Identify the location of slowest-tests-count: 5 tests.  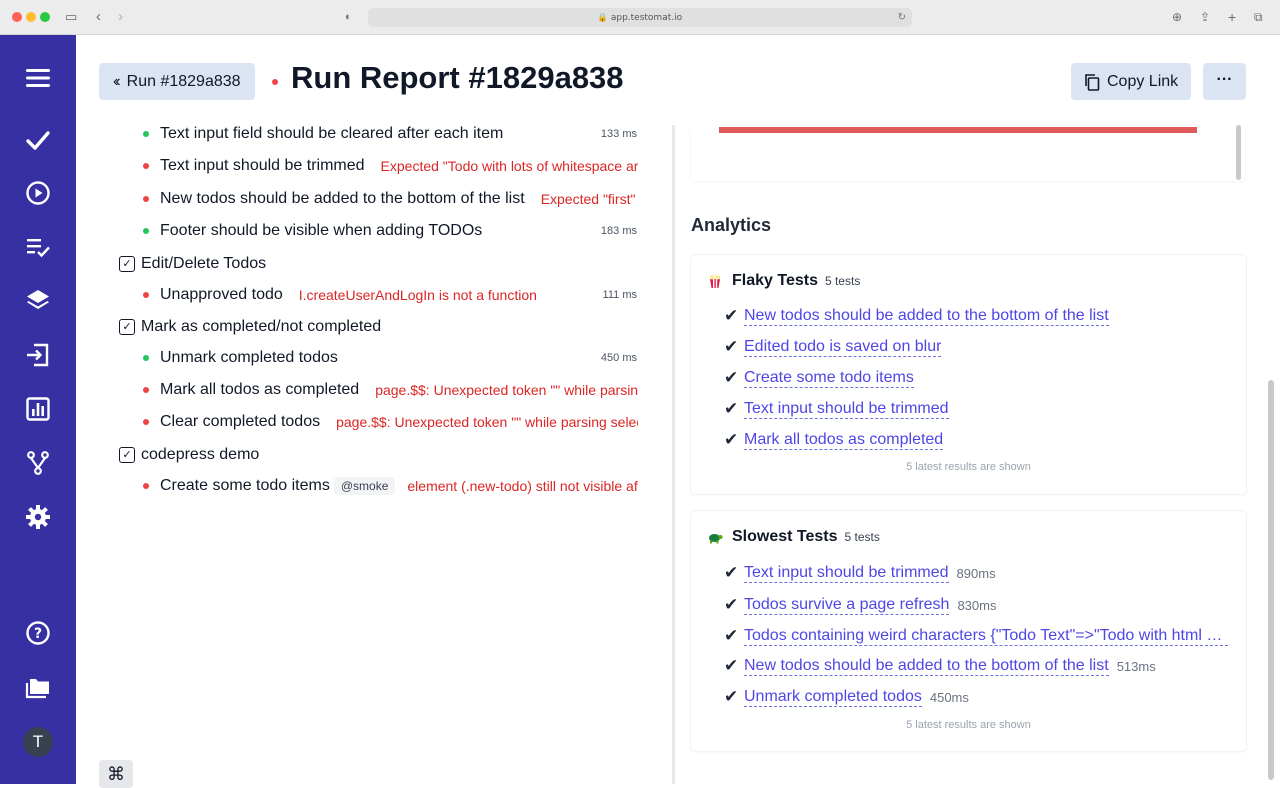
(862, 537).